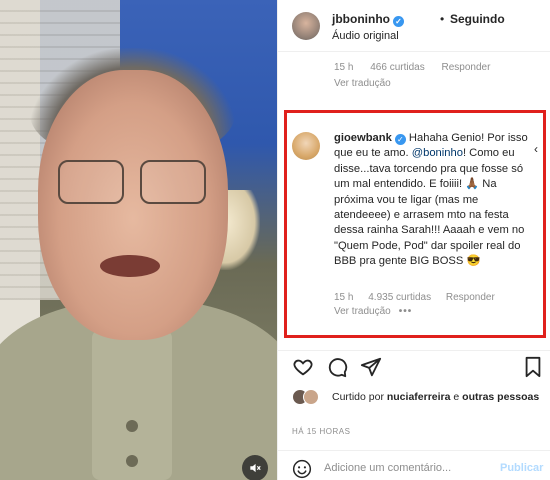 This screenshot has width=550, height=480. I want to click on comment-options-icon: ‹, so click(536, 149).